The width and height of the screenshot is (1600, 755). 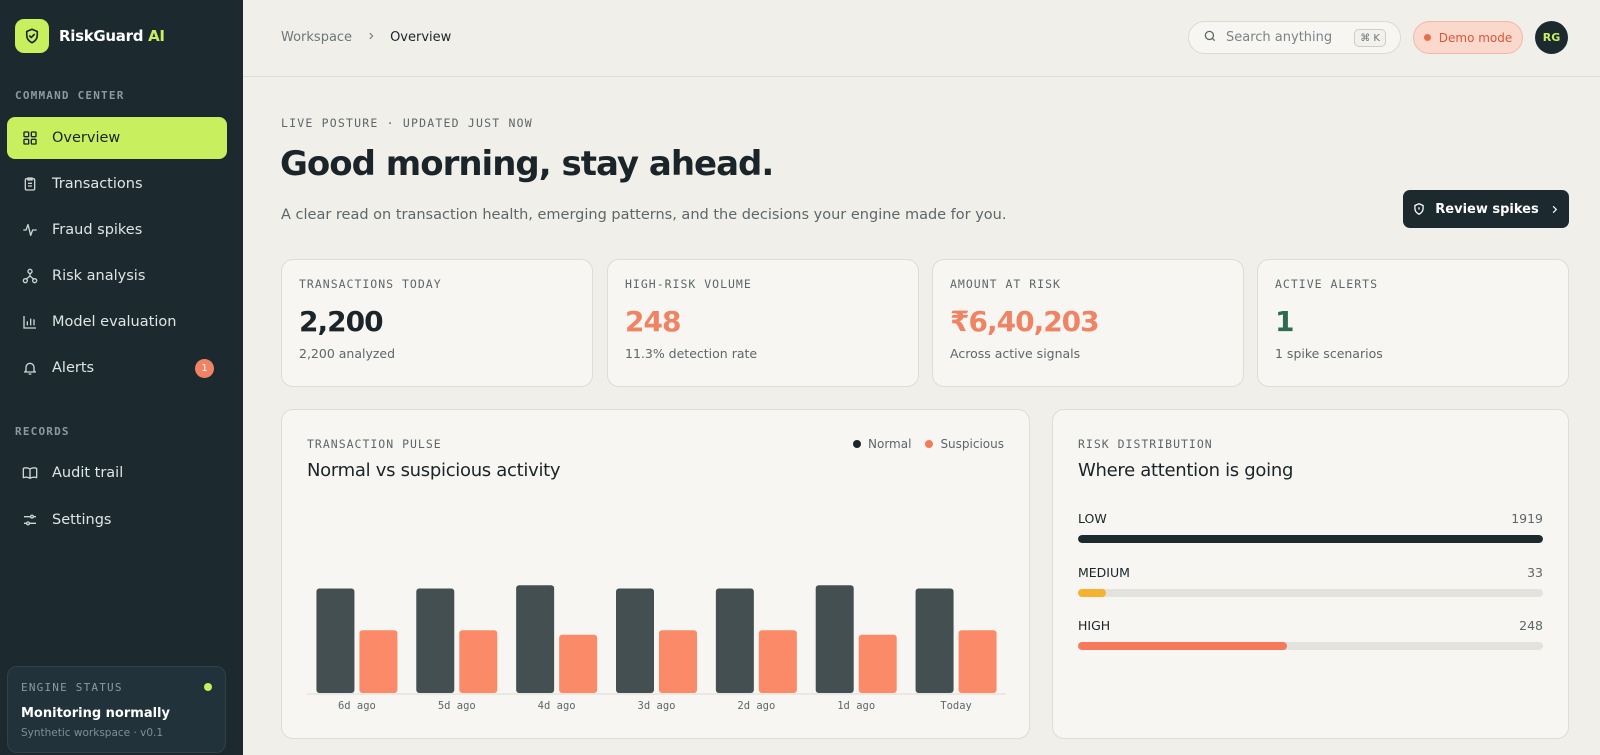 I want to click on x-tick-label: Today, so click(x=956, y=706).